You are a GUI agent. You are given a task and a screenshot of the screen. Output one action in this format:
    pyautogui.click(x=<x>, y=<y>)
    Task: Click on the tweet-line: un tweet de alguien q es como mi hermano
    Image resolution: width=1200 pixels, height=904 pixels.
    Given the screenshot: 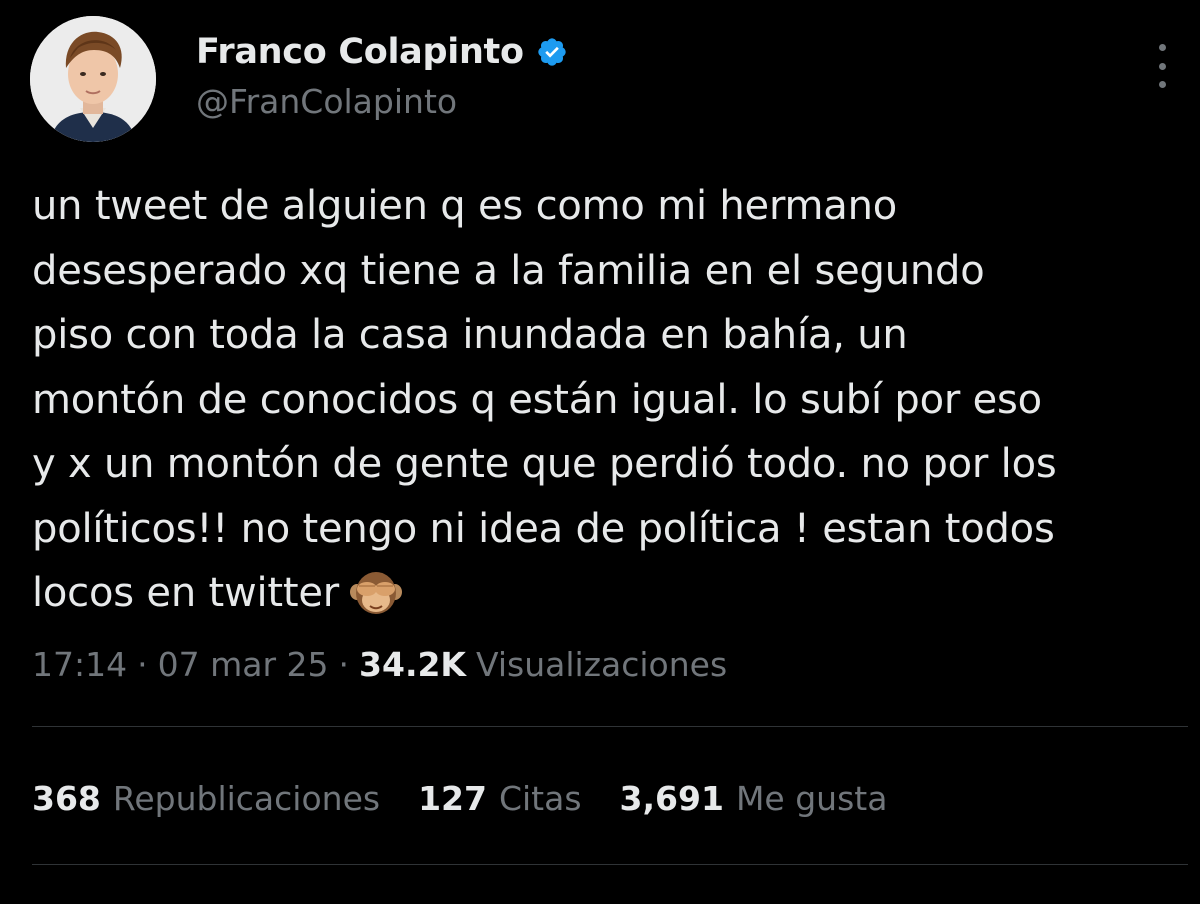 What is the action you would take?
    pyautogui.click(x=464, y=206)
    